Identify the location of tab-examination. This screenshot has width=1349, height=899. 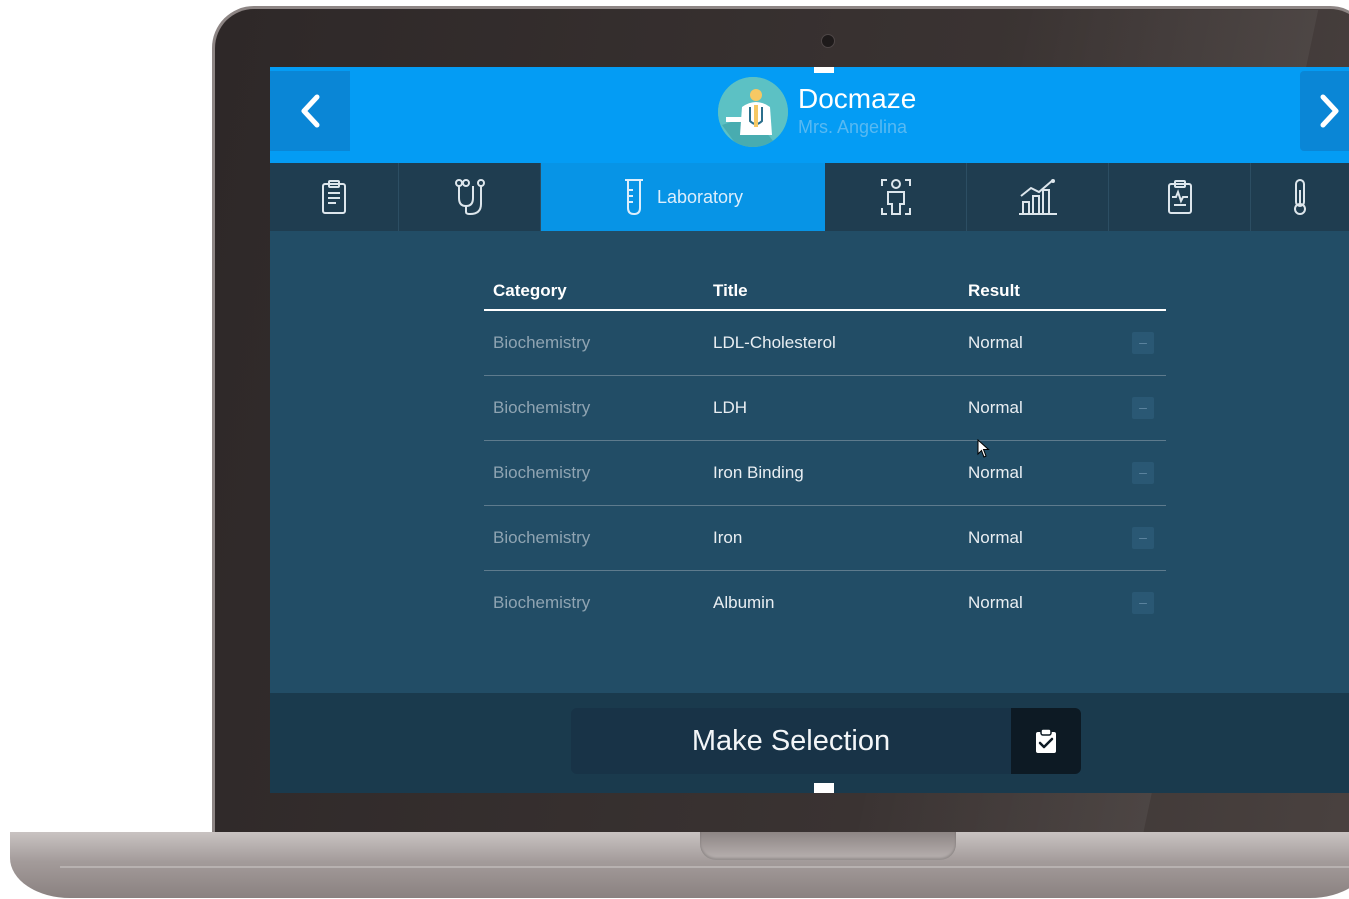
(470, 197).